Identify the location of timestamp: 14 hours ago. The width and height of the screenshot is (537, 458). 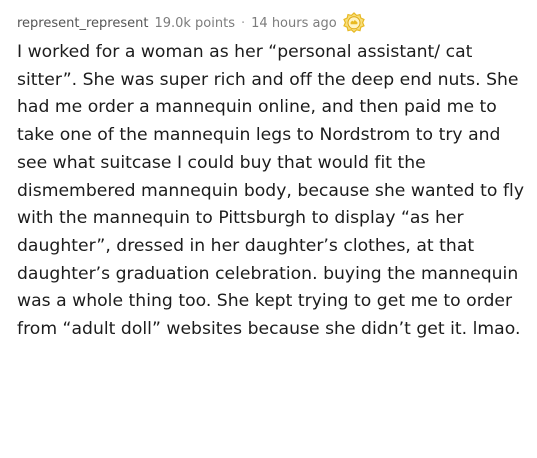
(294, 23).